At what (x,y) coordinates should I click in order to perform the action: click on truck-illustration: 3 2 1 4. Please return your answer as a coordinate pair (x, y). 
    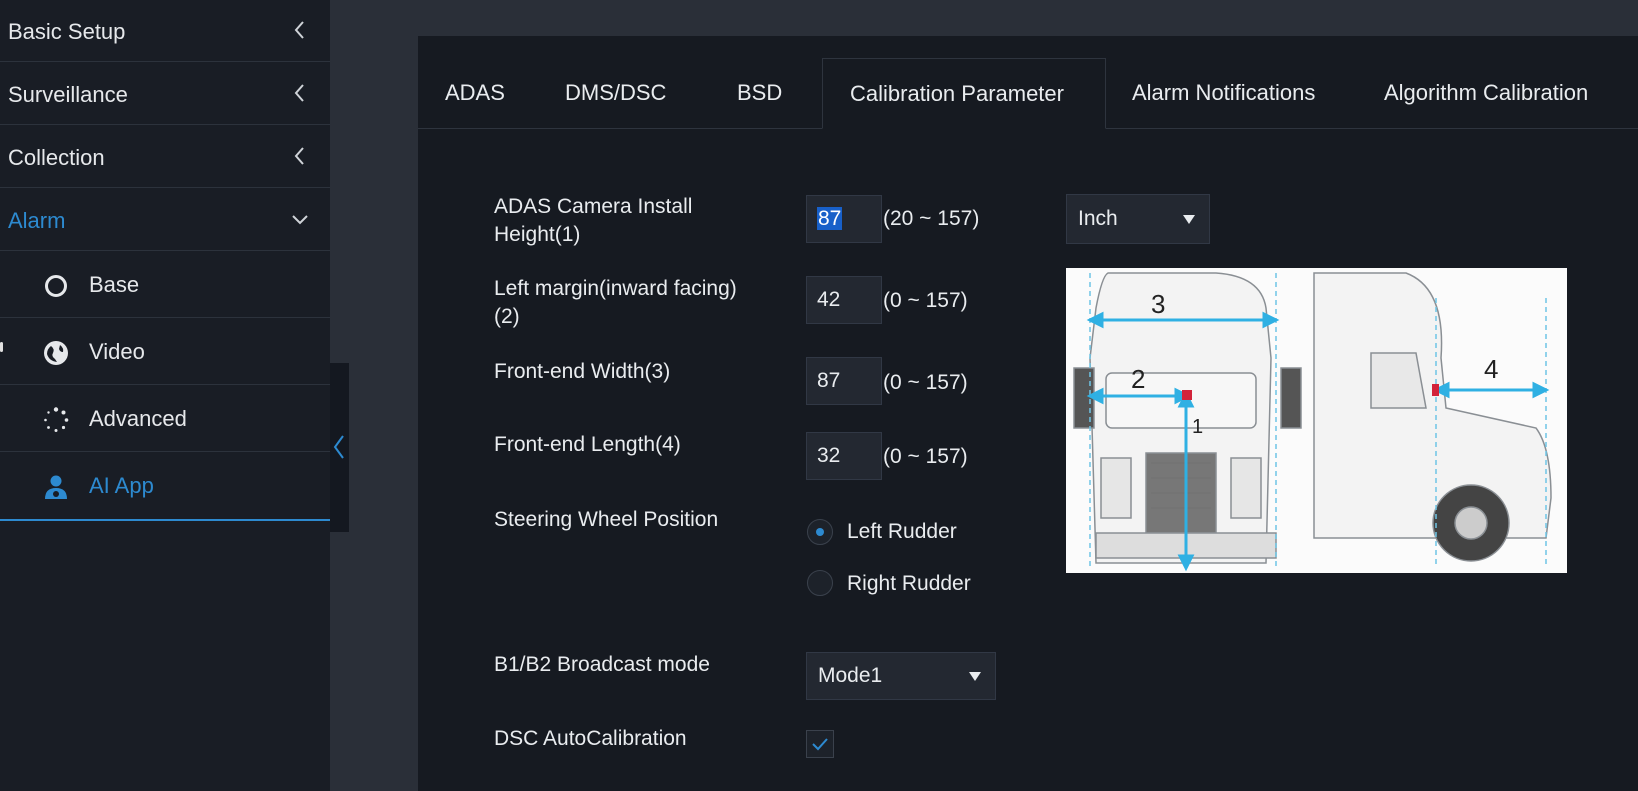
    Looking at the image, I should click on (1312, 422).